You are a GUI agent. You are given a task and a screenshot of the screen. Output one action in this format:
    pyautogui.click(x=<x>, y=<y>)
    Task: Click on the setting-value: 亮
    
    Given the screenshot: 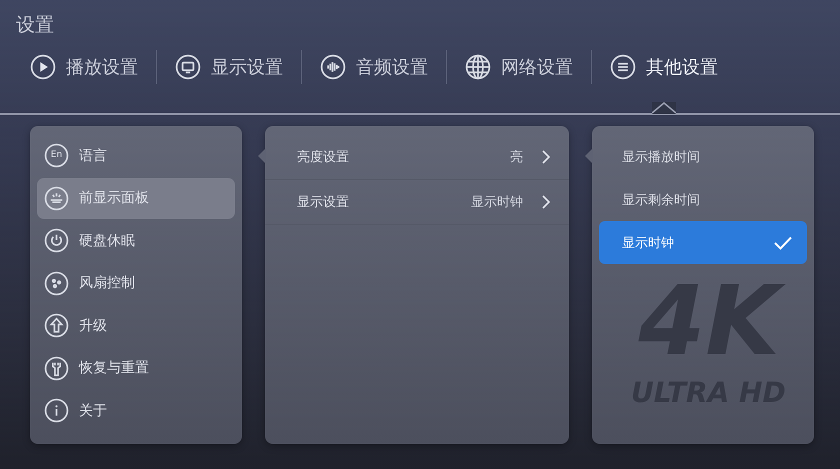 What is the action you would take?
    pyautogui.click(x=516, y=157)
    